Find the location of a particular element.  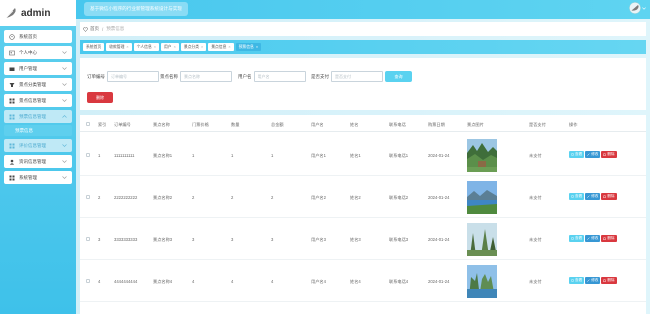

tab-label: 系统首页 is located at coordinates (94, 46).